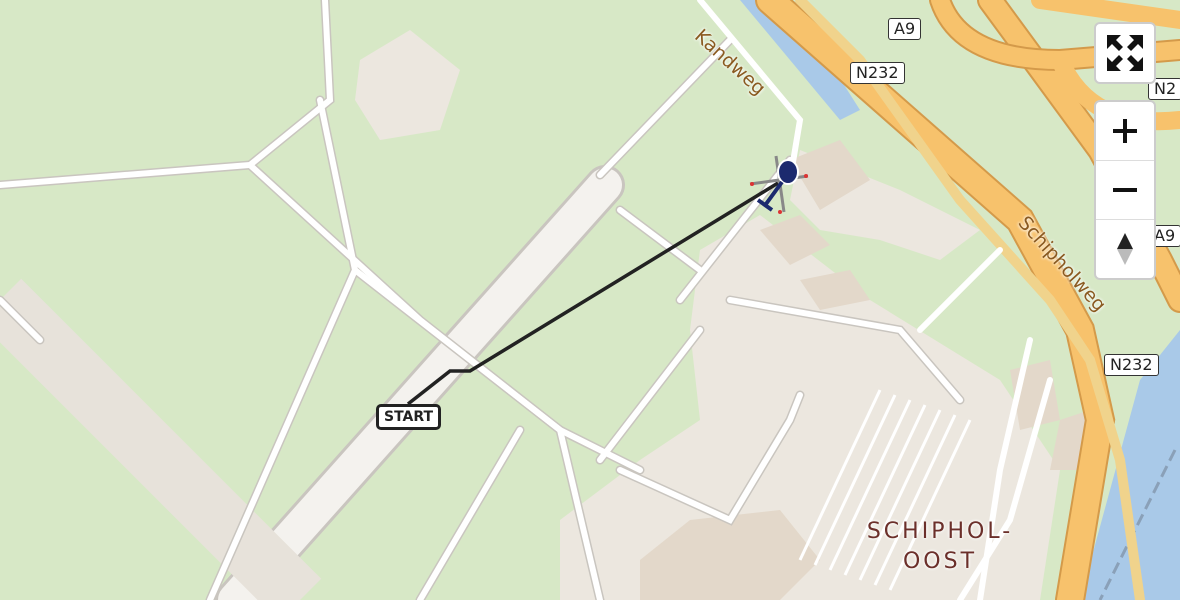 Image resolution: width=1180 pixels, height=600 pixels. I want to click on district-label: SCHIPHOL- OOST, so click(940, 547).